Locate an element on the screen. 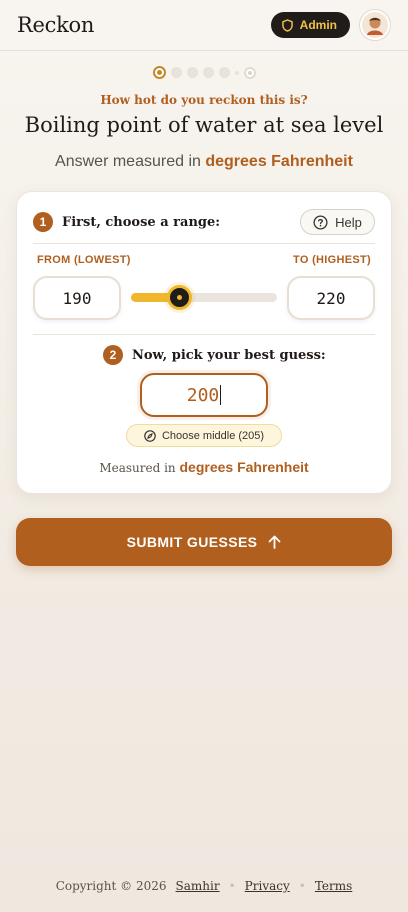 This screenshot has width=408, height=912. app-header: Reckon Admin is located at coordinates (204, 25).